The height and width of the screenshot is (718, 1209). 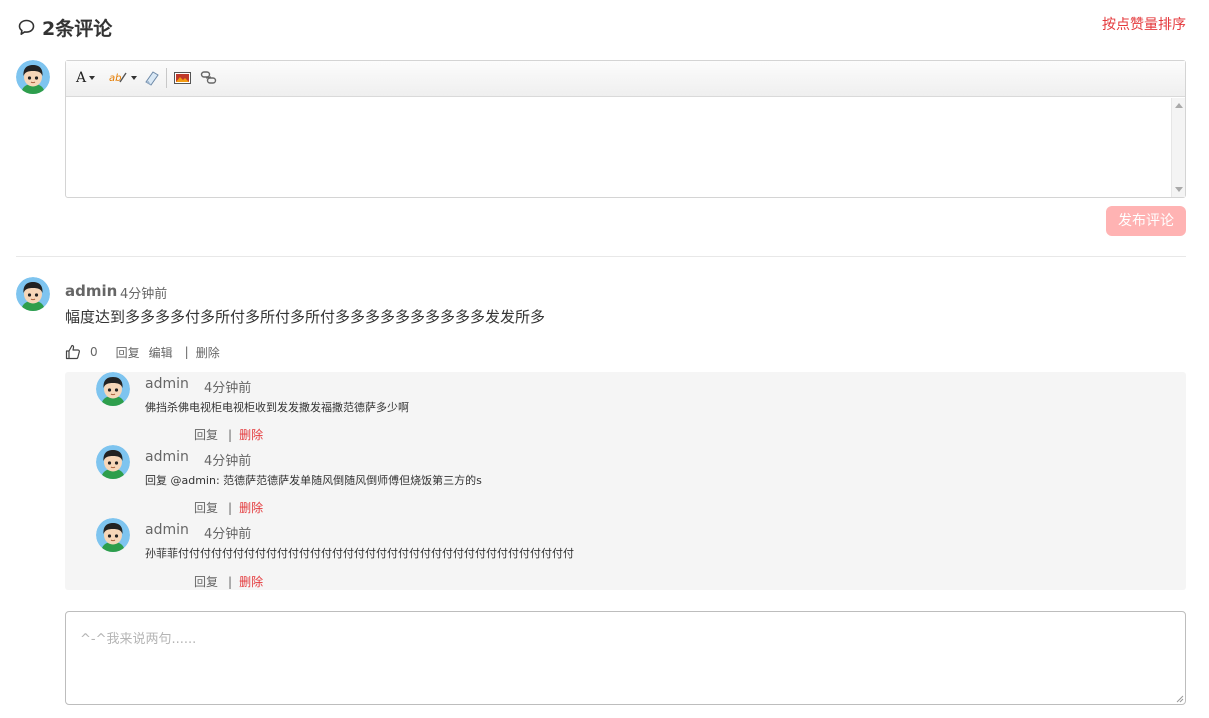 What do you see at coordinates (73, 352) in the screenshot?
I see `thumbs-up-icon` at bounding box center [73, 352].